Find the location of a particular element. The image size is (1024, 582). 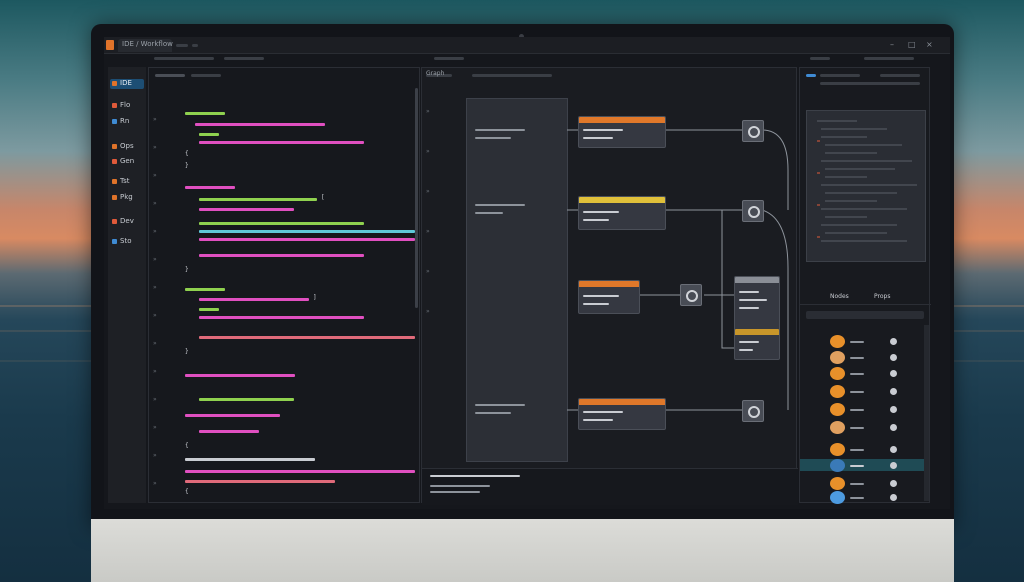

sidebar-item-ops: Ops is located at coordinates (123, 147).